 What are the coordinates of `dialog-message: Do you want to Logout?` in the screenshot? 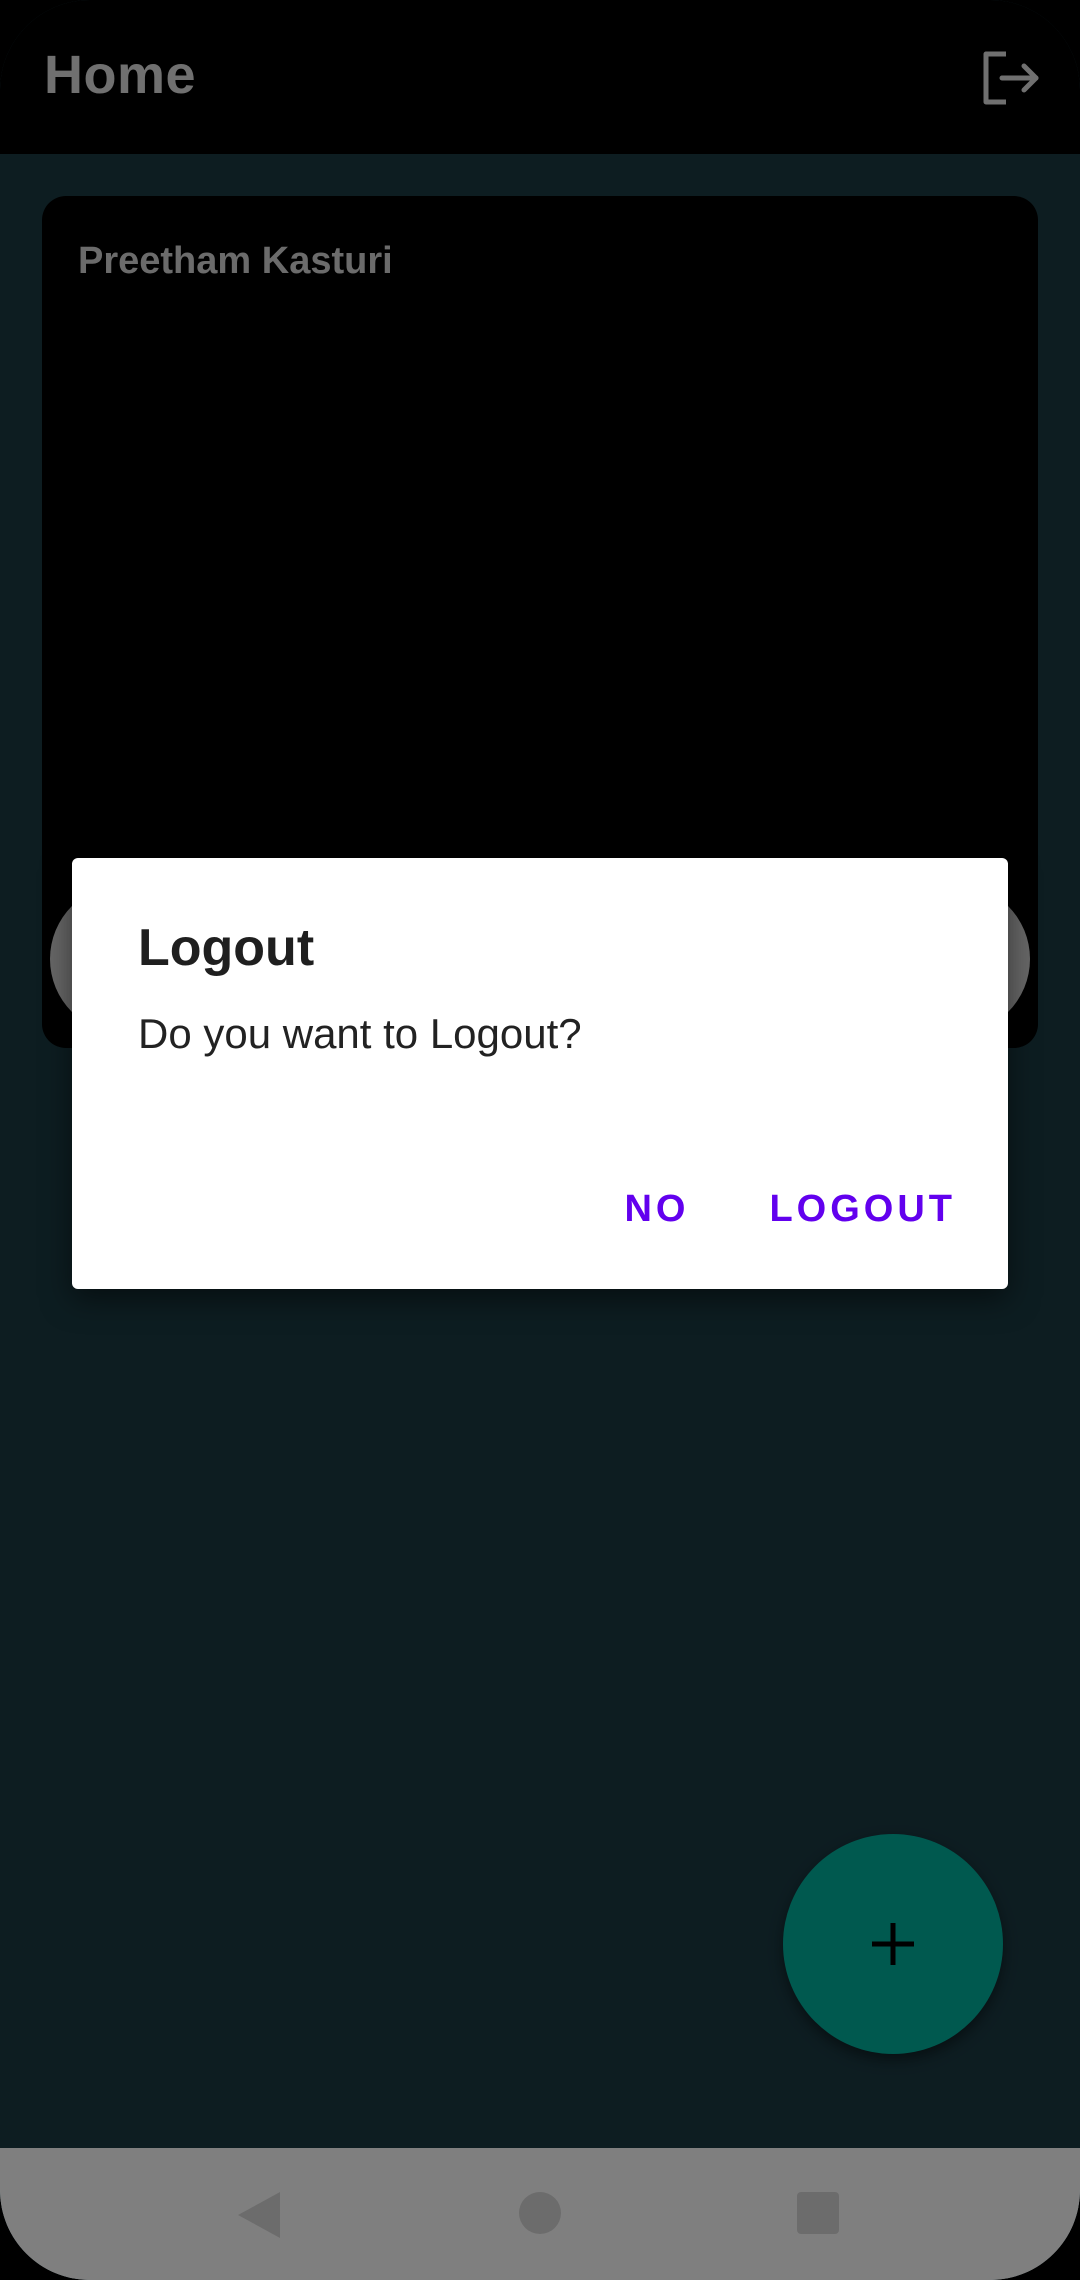 It's located at (360, 1033).